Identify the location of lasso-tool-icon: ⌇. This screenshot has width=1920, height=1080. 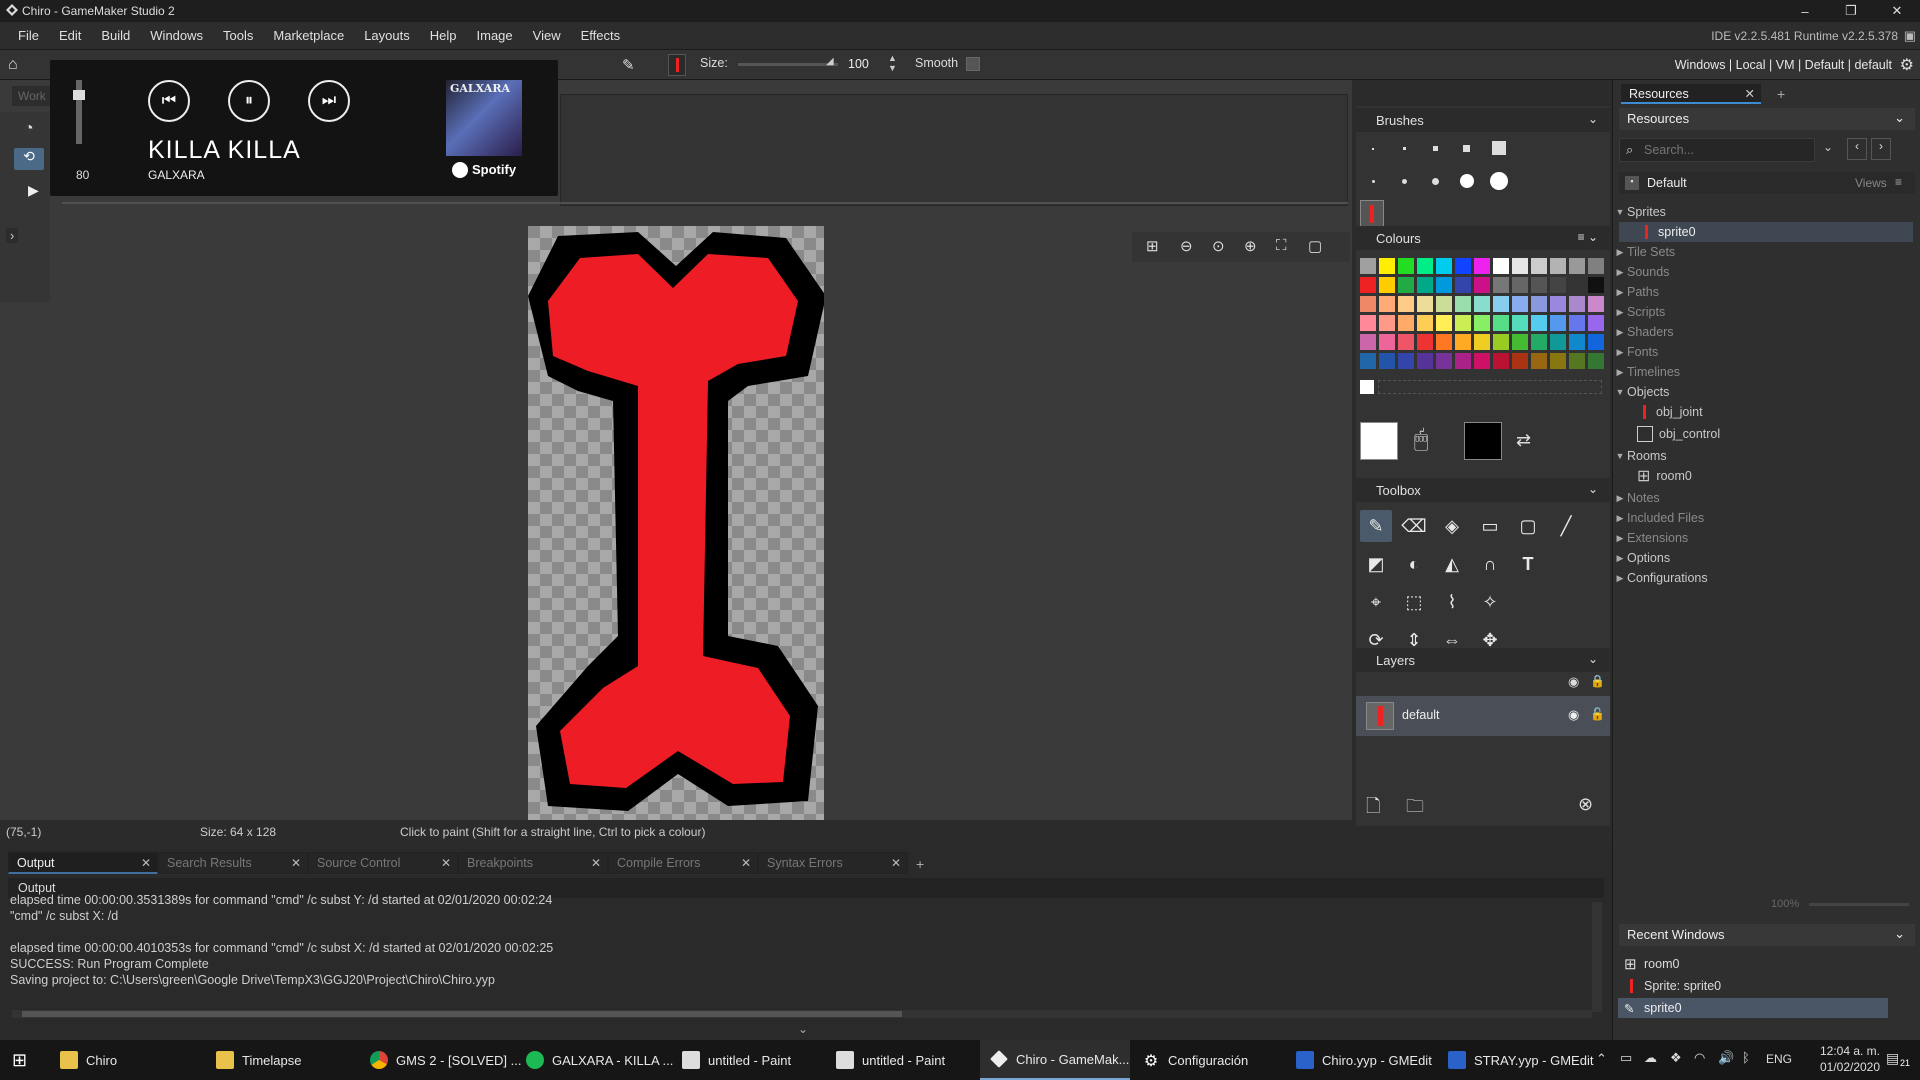
(1452, 602).